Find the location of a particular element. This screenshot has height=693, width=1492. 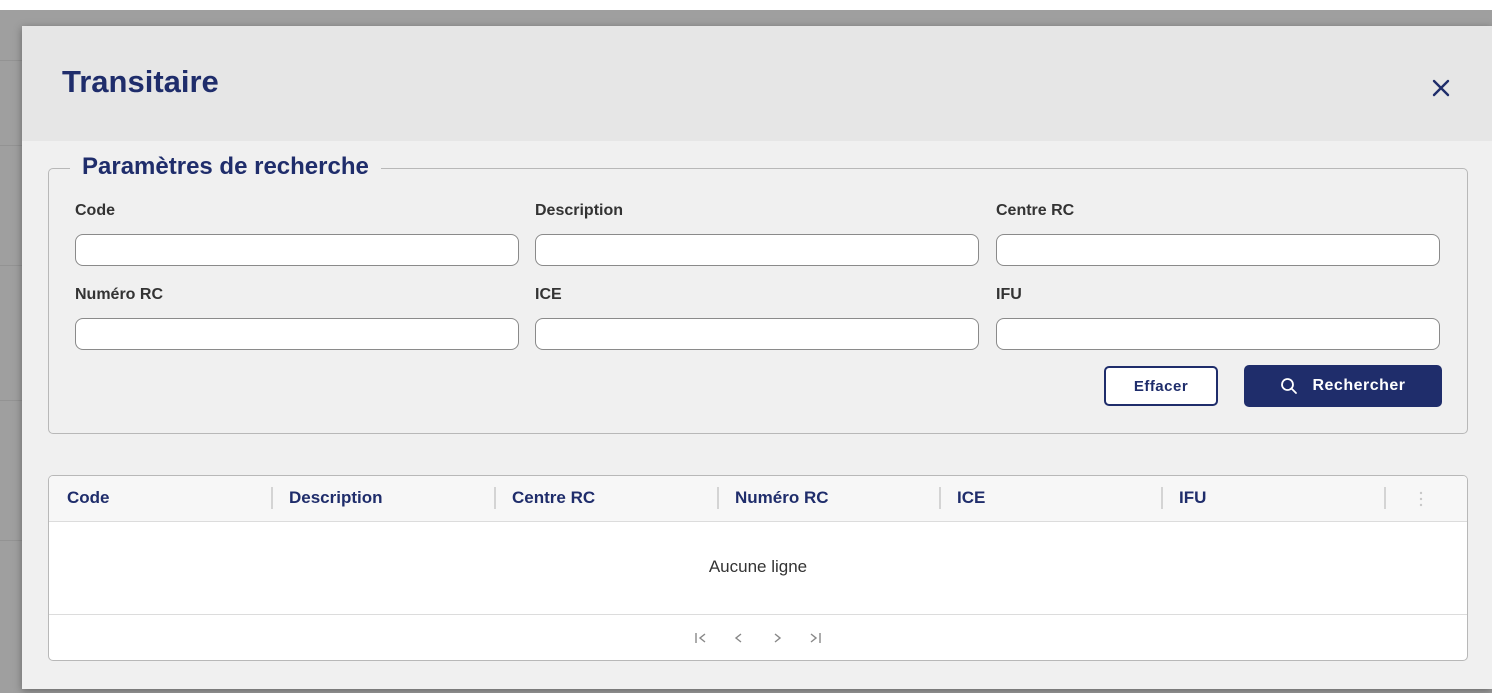

column-menu-icon is located at coordinates (1421, 499).